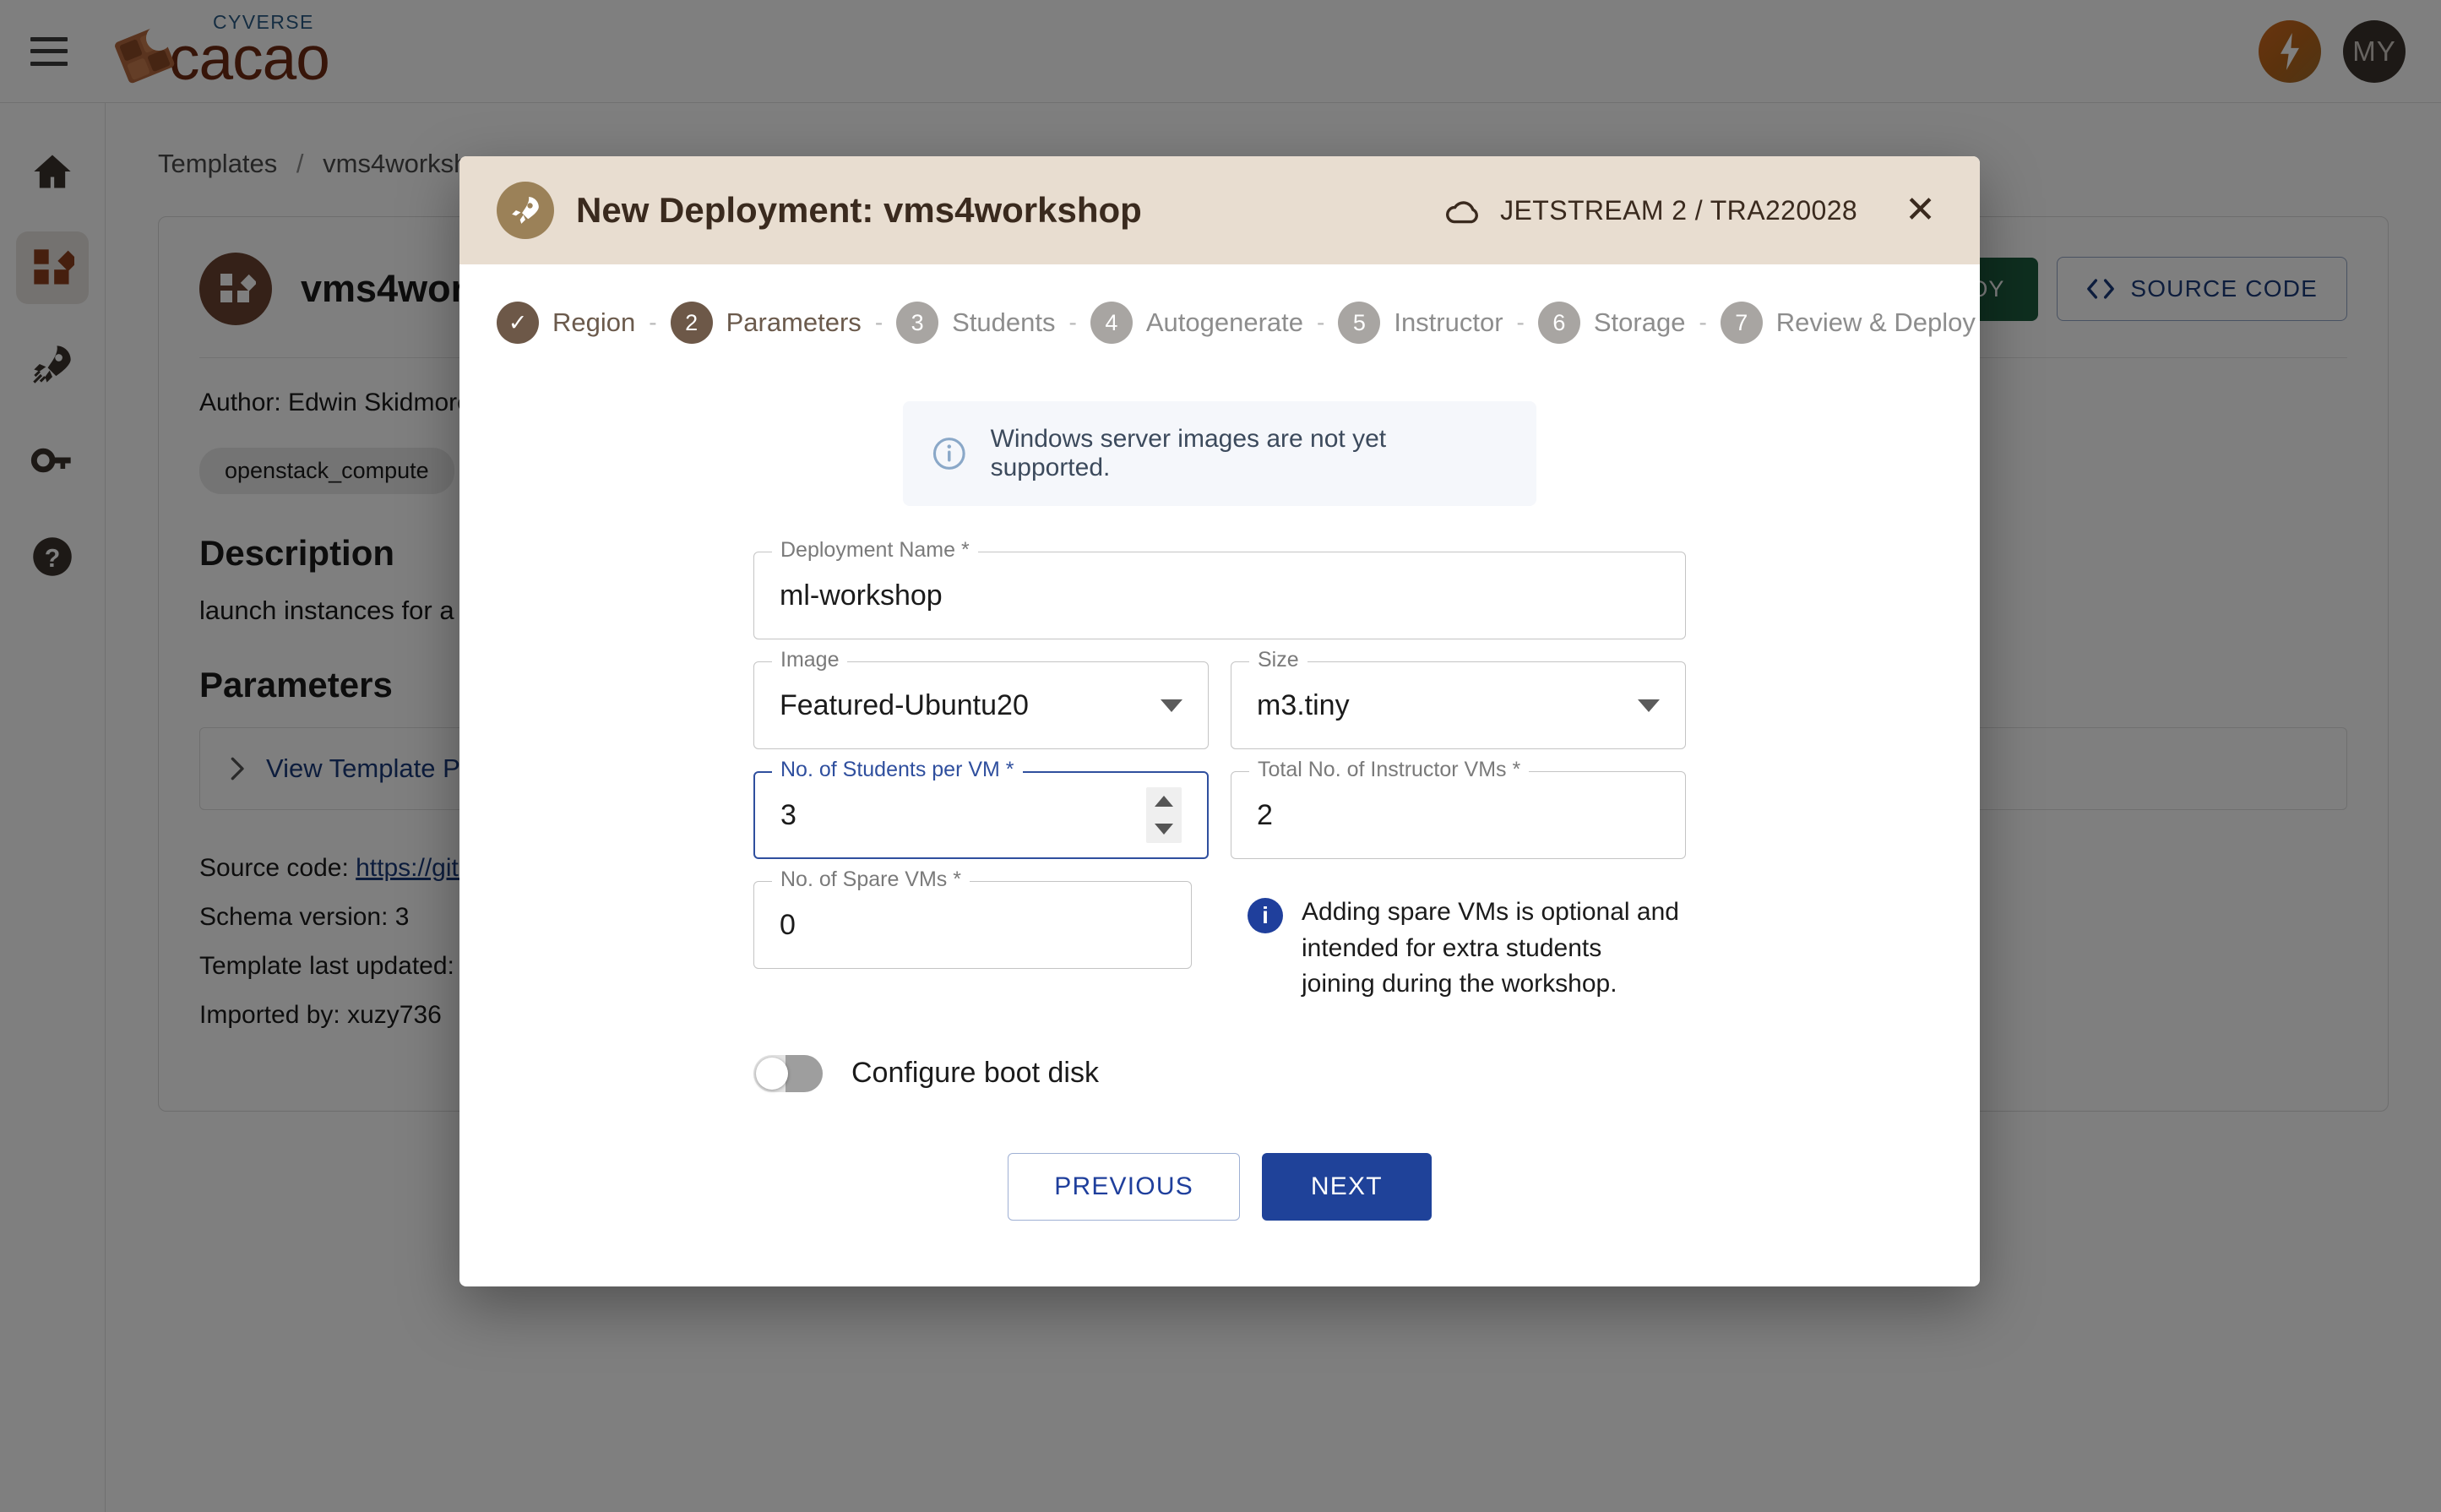 The width and height of the screenshot is (2441, 1512). What do you see at coordinates (1458, 698) in the screenshot?
I see `size-select-field: Size m3.tiny` at bounding box center [1458, 698].